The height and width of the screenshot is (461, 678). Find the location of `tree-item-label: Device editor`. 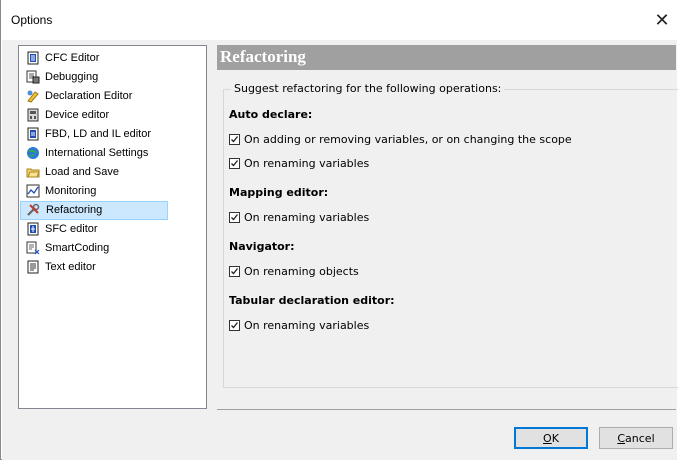

tree-item-label: Device editor is located at coordinates (77, 115).